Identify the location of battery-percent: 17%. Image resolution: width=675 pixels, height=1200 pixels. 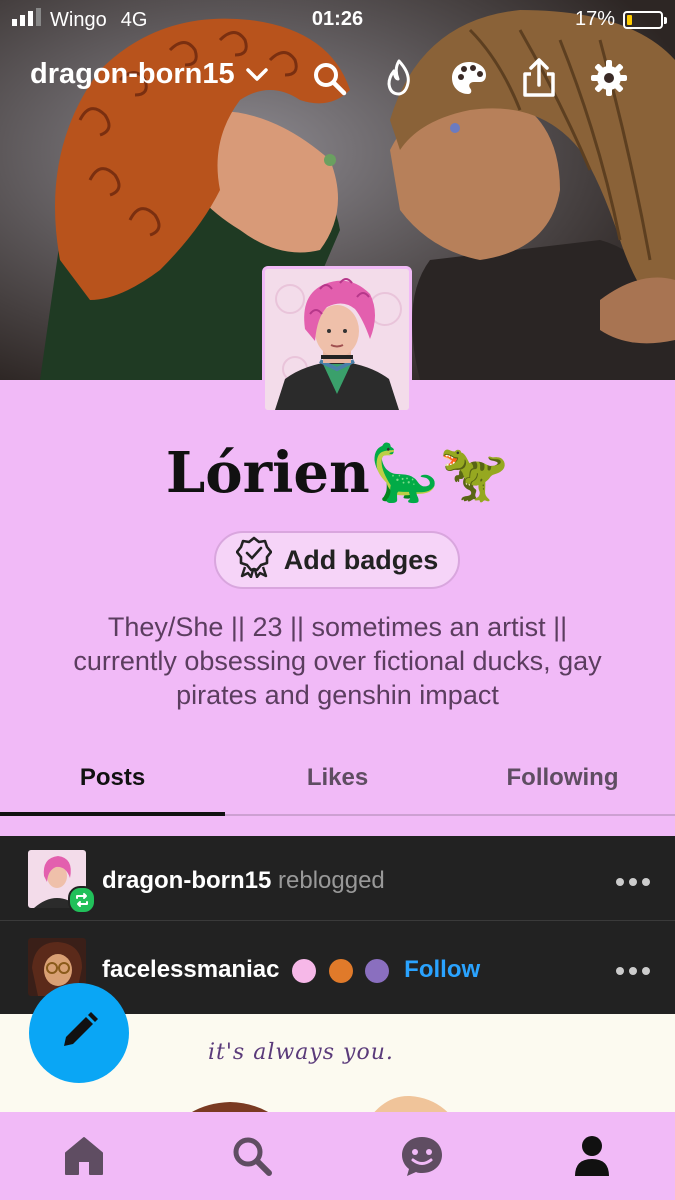
(594, 19).